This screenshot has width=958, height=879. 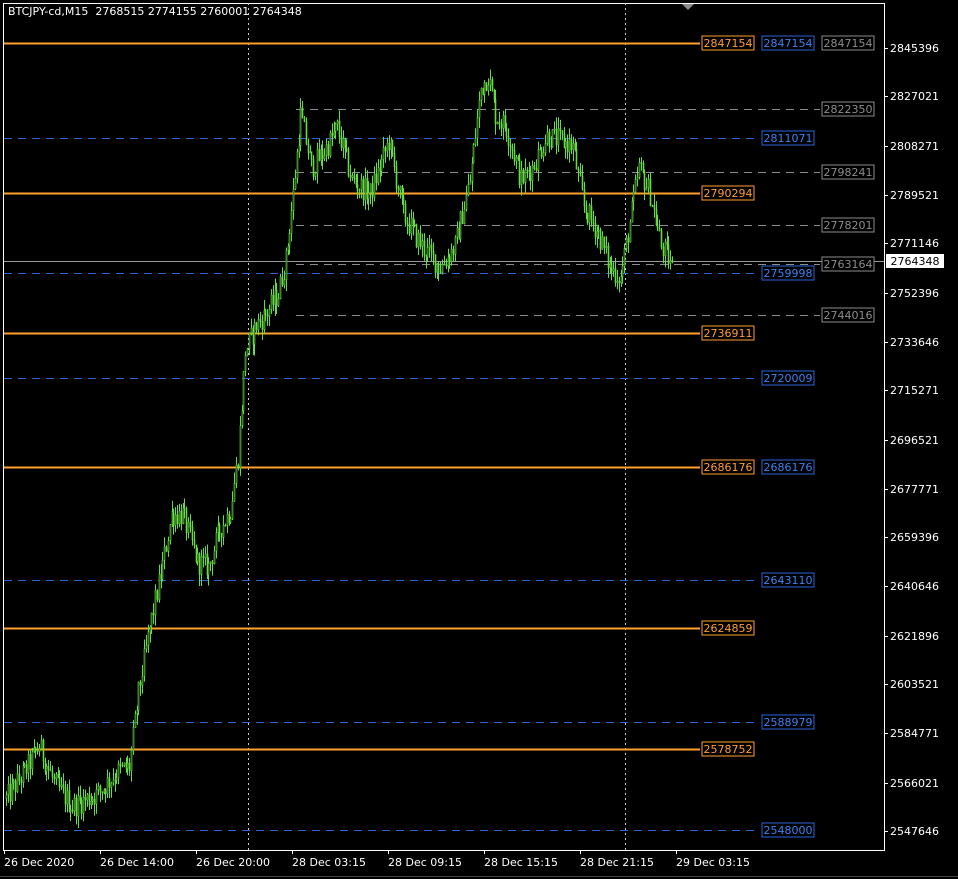 What do you see at coordinates (914, 537) in the screenshot?
I see `price-tick-label: 2659396` at bounding box center [914, 537].